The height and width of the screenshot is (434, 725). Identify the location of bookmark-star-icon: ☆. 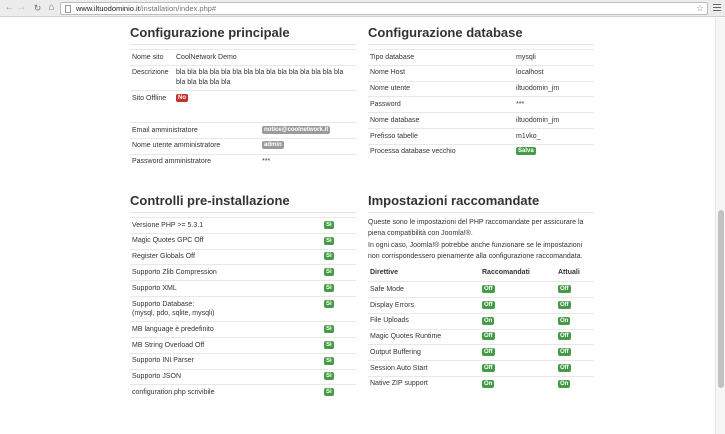
(700, 8).